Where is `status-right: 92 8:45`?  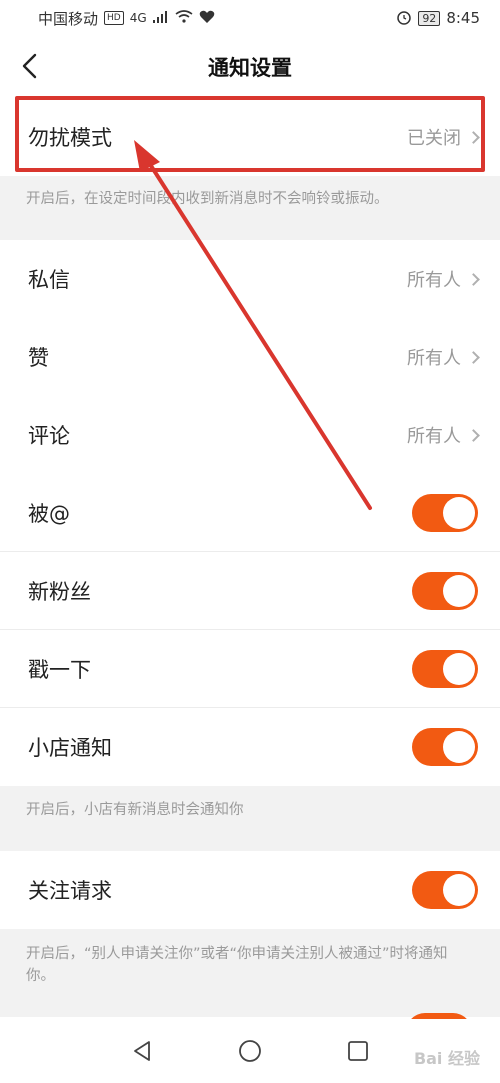
status-right: 92 8:45 is located at coordinates (438, 18).